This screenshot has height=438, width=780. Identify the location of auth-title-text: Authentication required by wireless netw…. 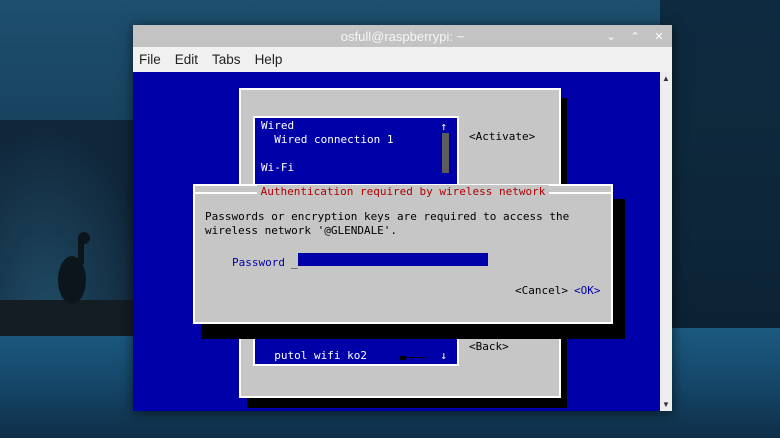
(403, 191).